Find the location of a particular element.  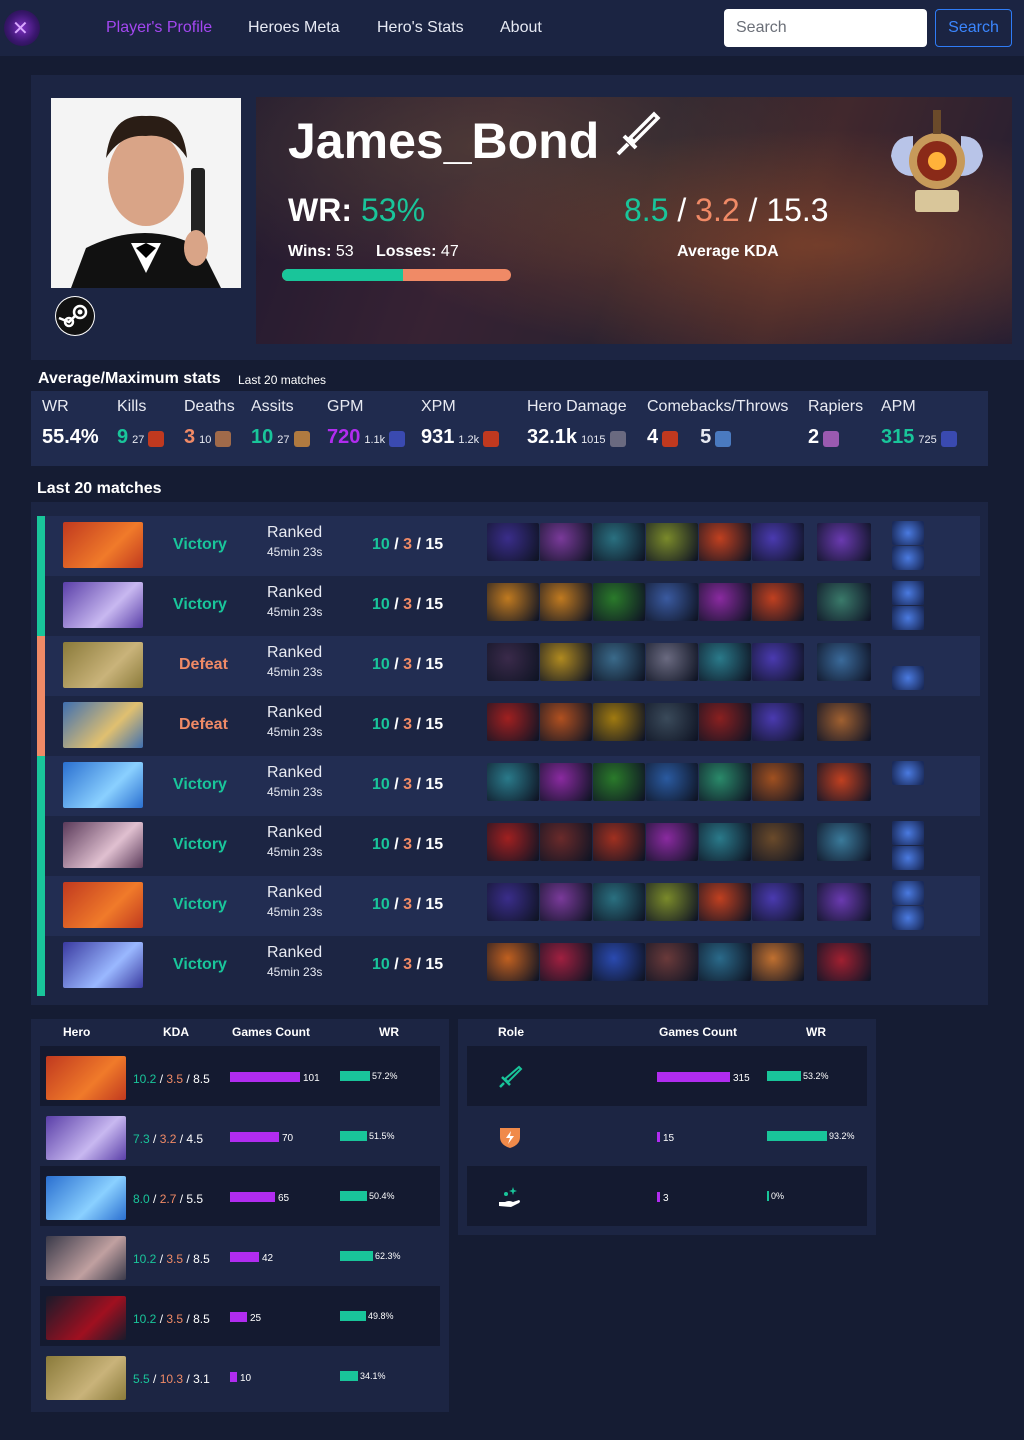

steam-icon is located at coordinates (75, 316).